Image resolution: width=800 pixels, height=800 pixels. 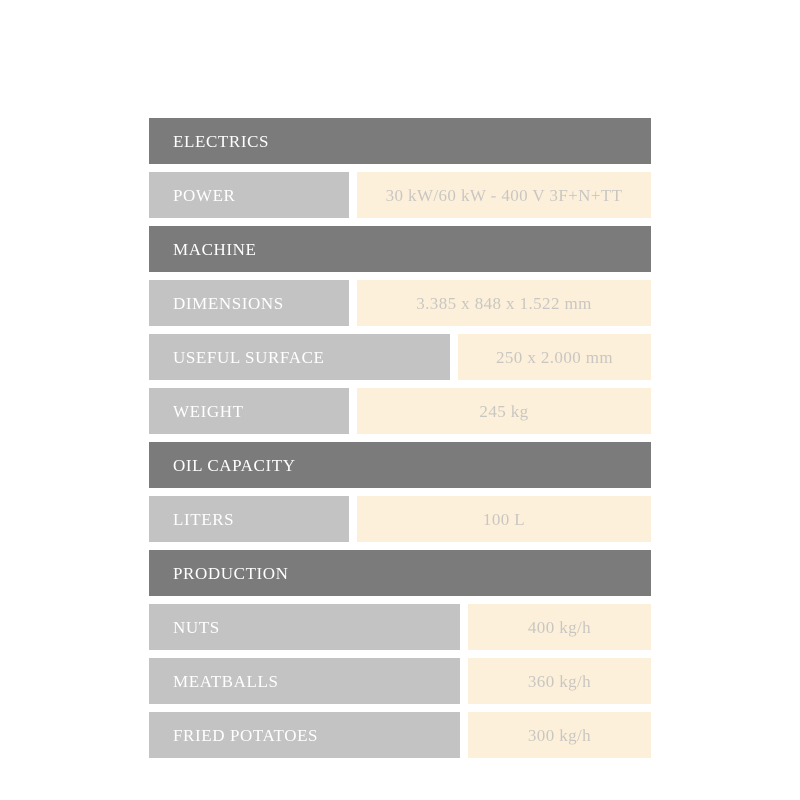 I want to click on spec-value-text: 100 L, so click(x=504, y=519).